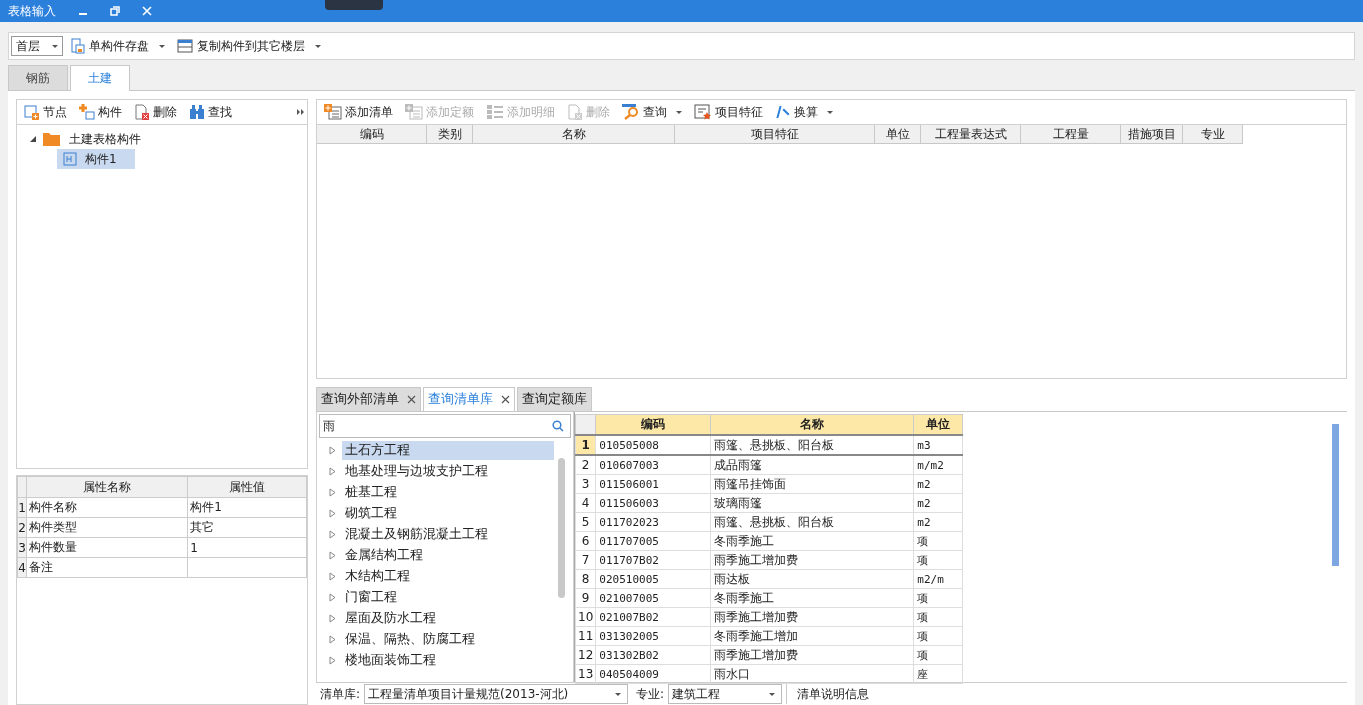 The width and height of the screenshot is (1363, 705). What do you see at coordinates (107, 567) in the screenshot?
I see `table-cell: 备注` at bounding box center [107, 567].